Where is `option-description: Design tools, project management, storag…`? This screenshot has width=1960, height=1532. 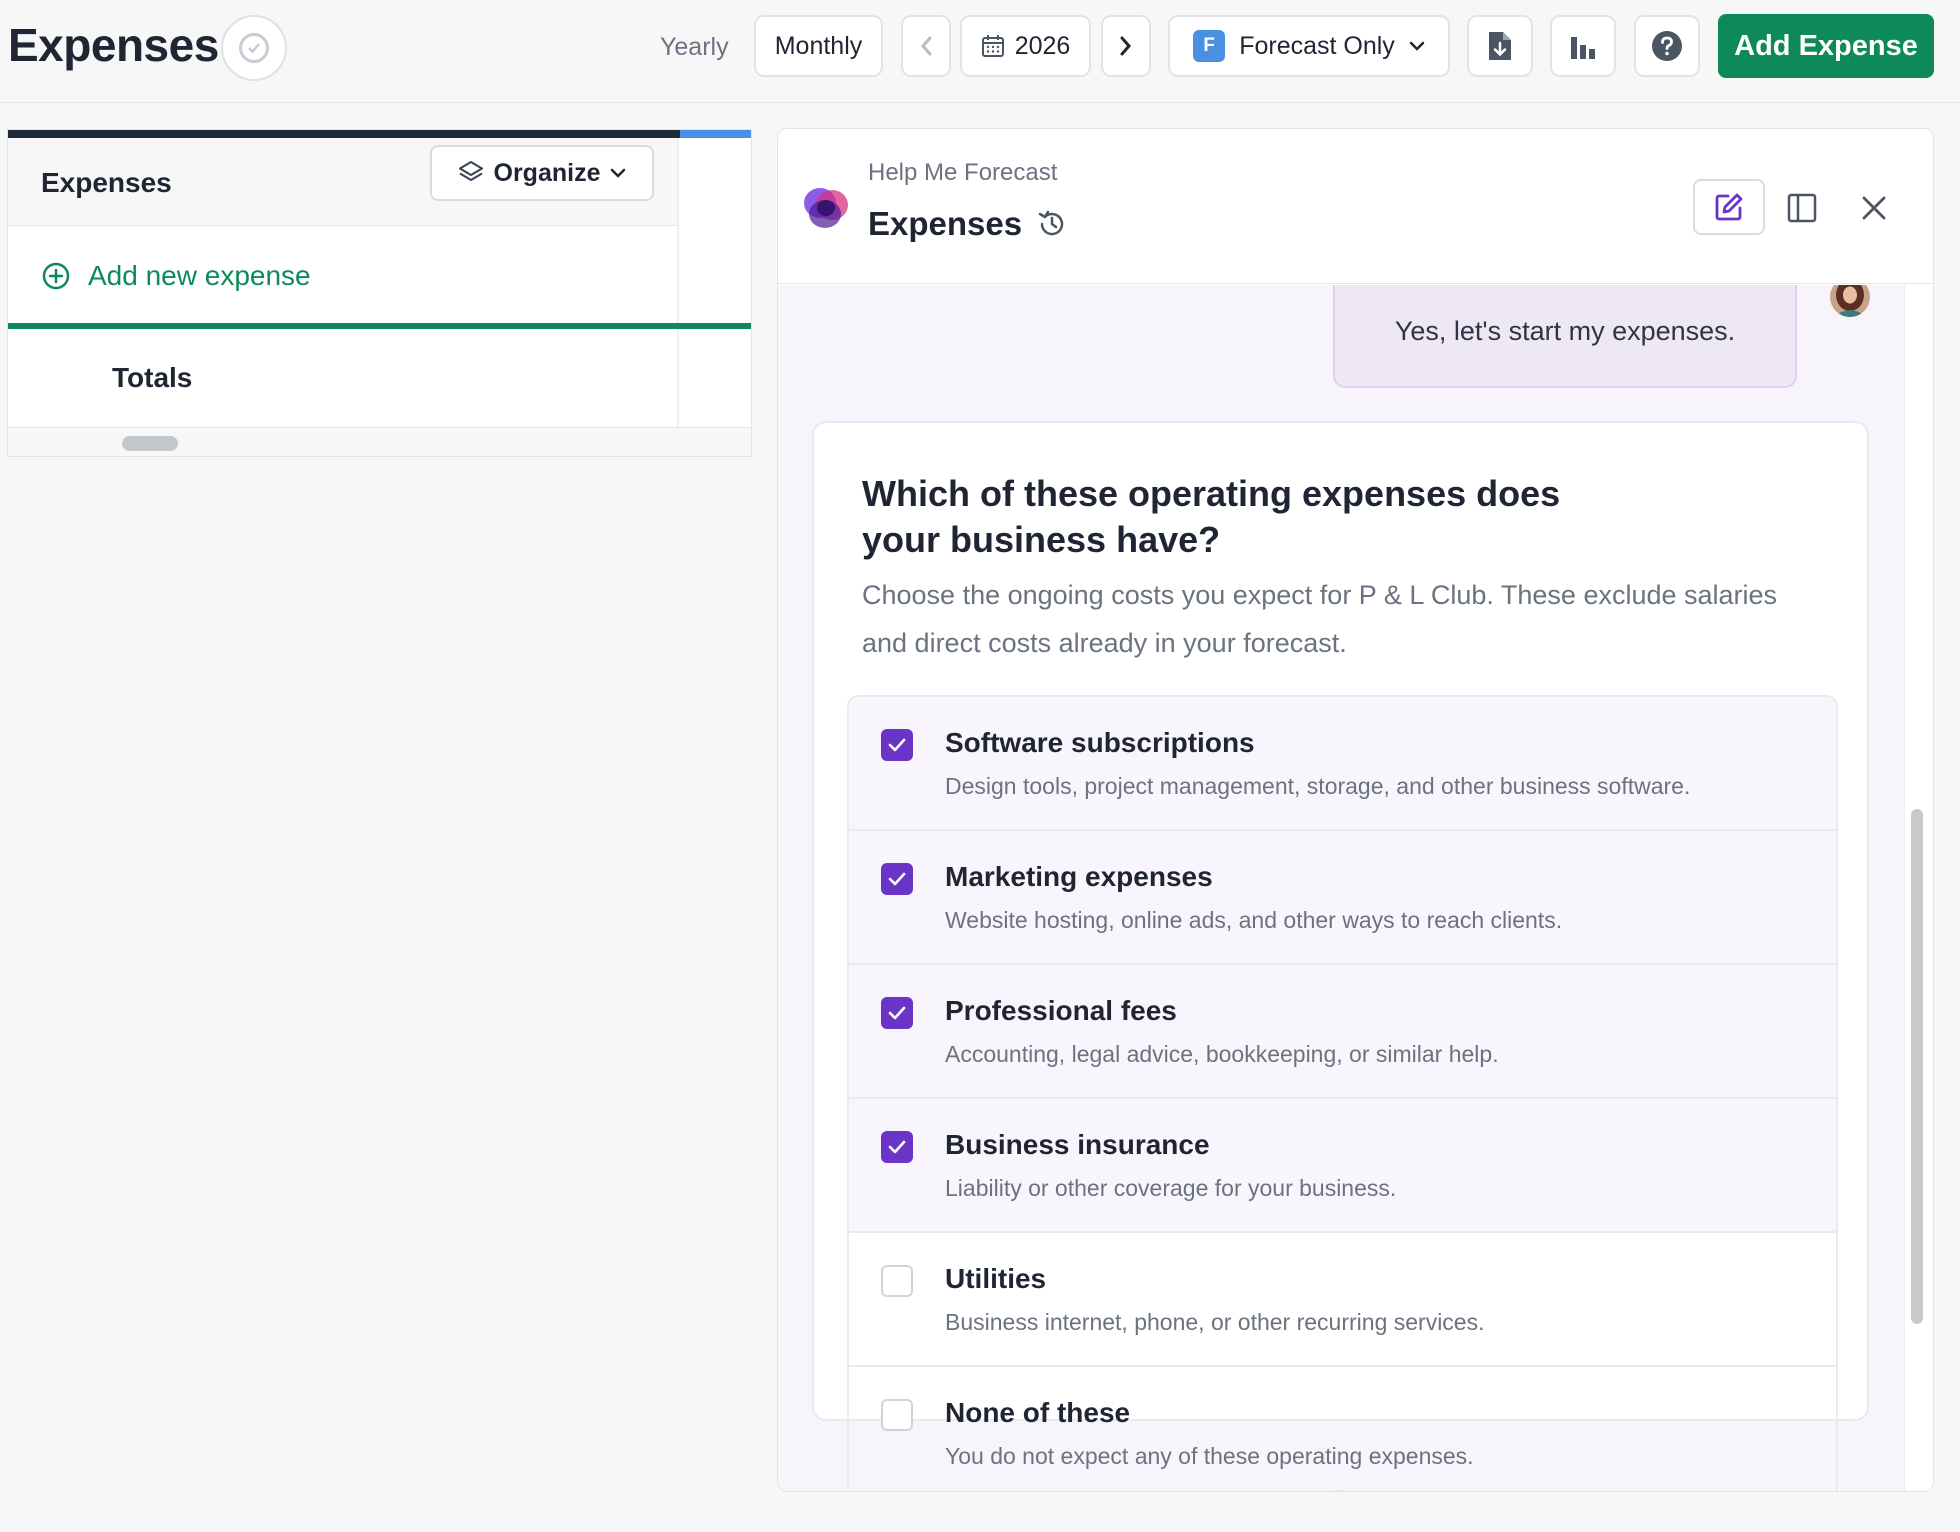 option-description: Design tools, project management, storag… is located at coordinates (1318, 786).